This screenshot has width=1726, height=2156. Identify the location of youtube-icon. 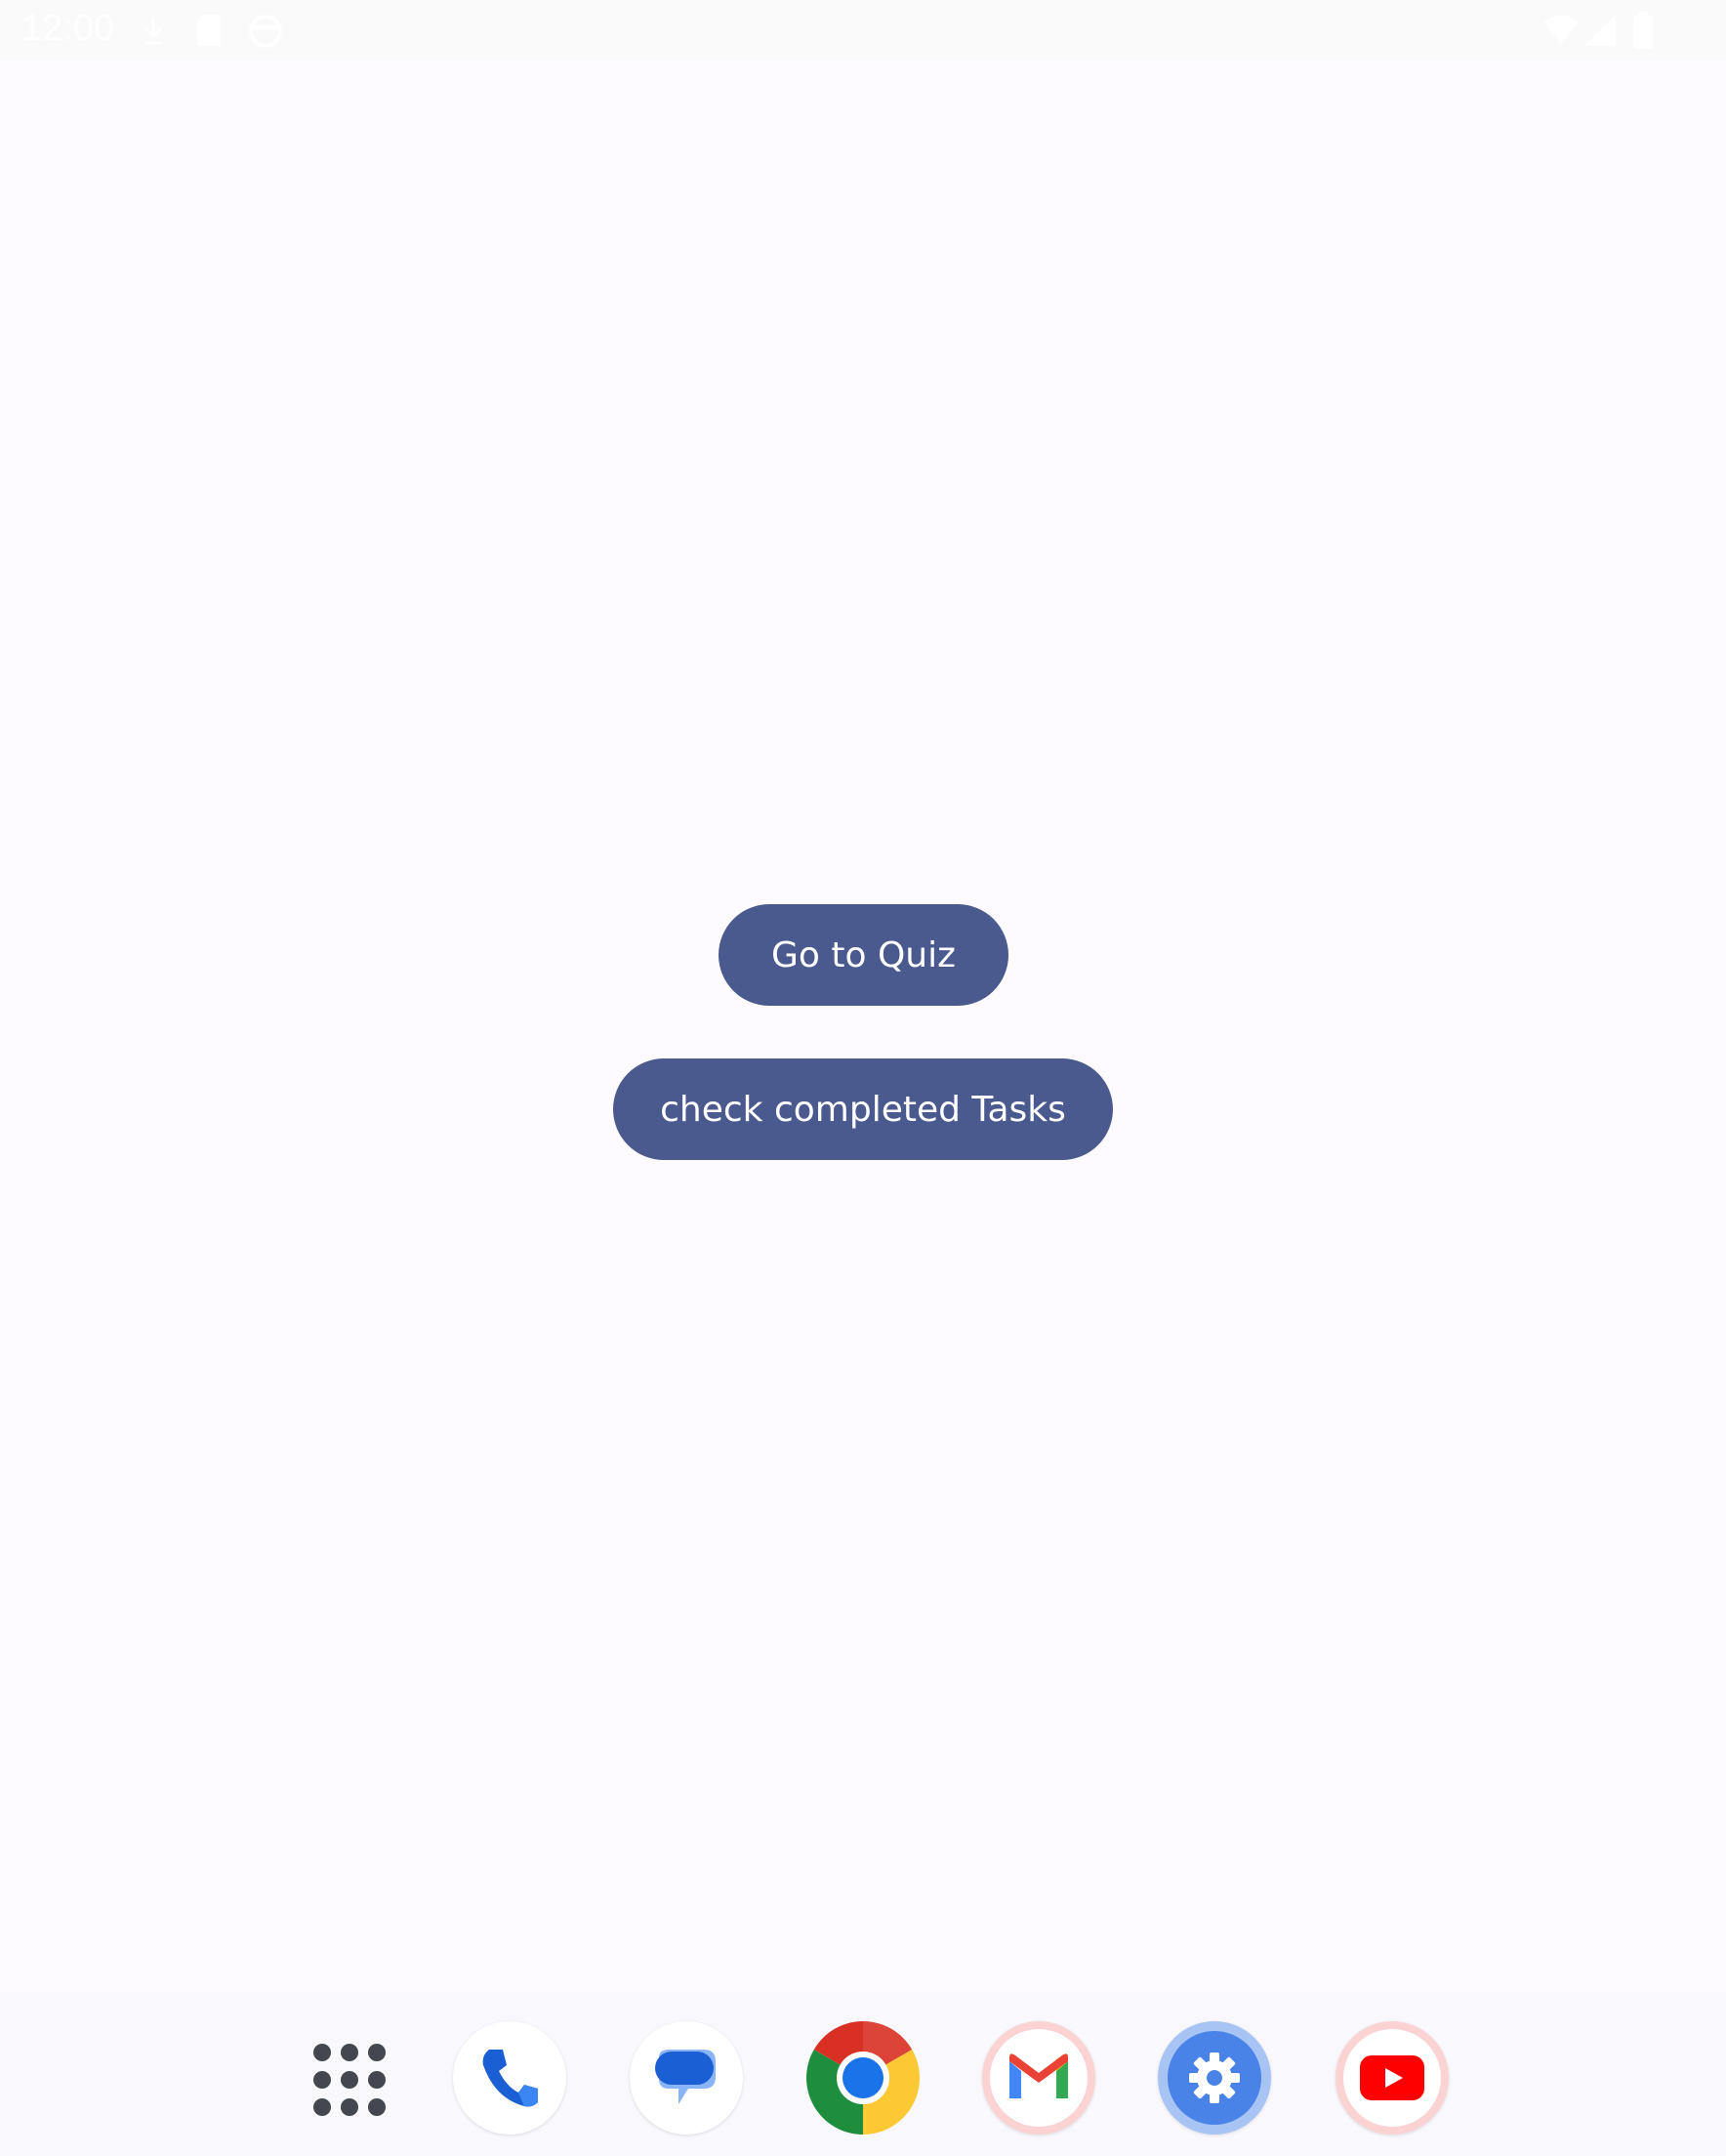
(1392, 2077).